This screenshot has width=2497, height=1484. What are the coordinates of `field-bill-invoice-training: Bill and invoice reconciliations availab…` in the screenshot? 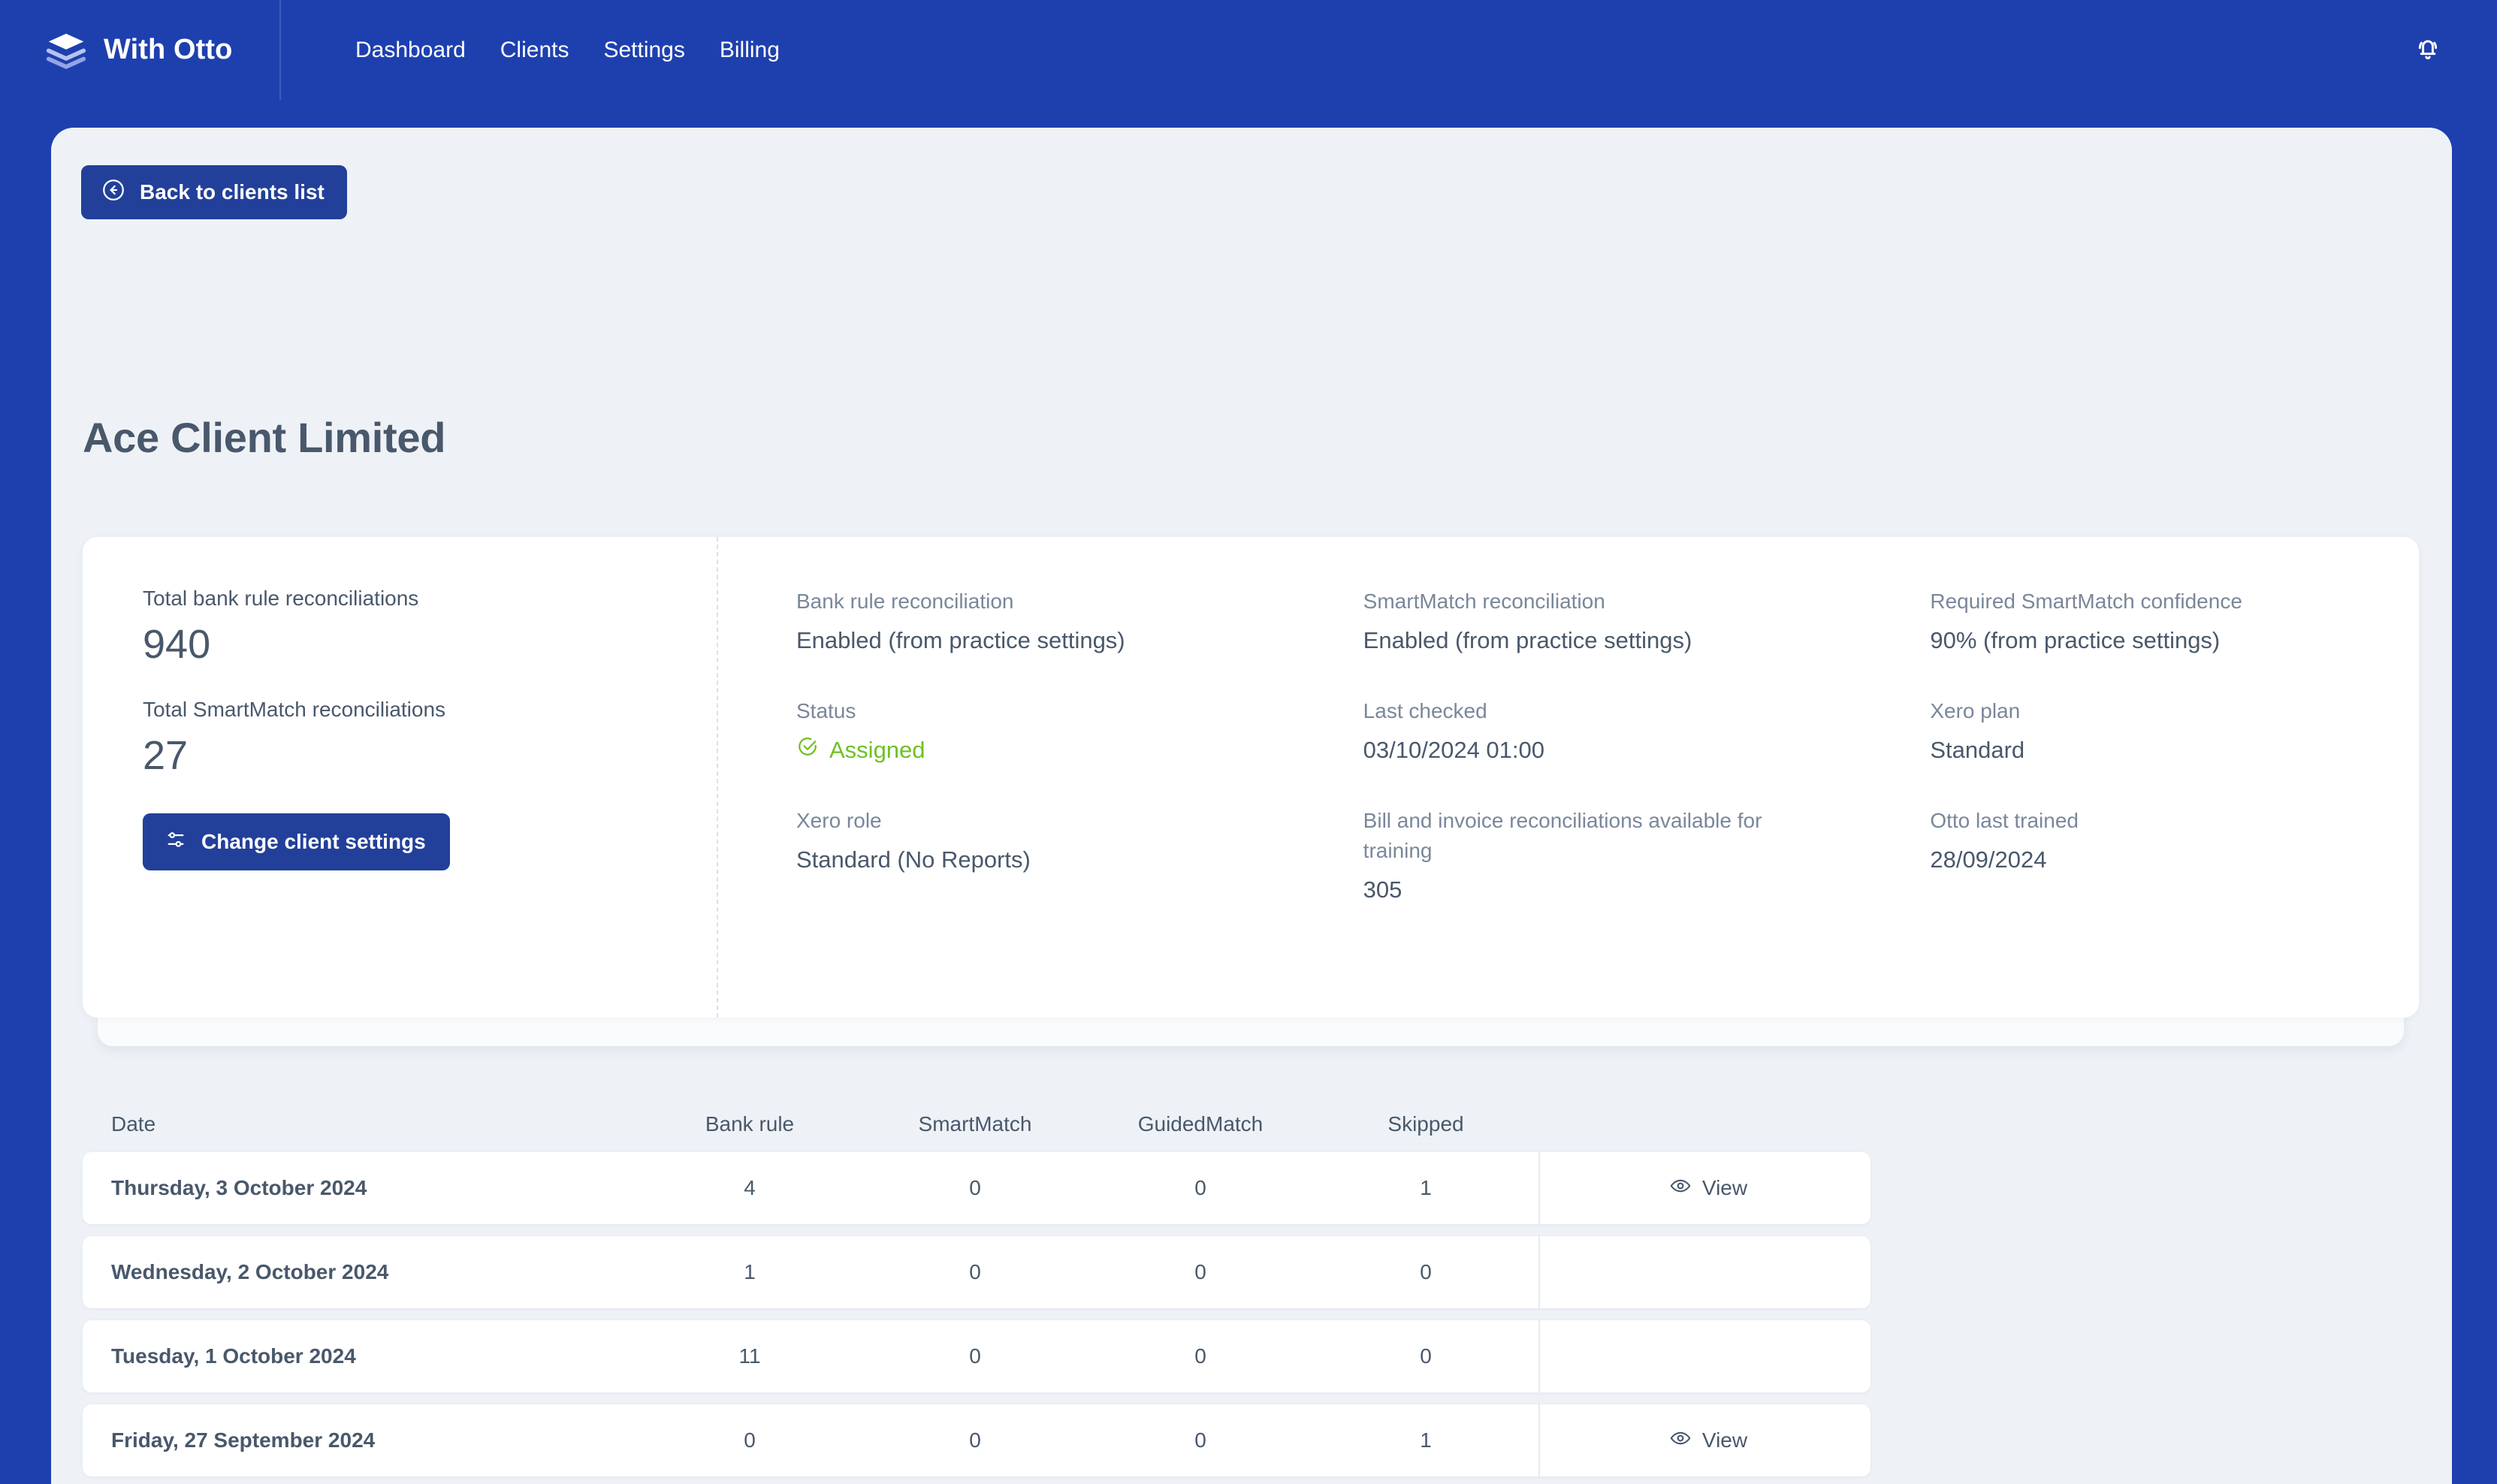 It's located at (1598, 855).